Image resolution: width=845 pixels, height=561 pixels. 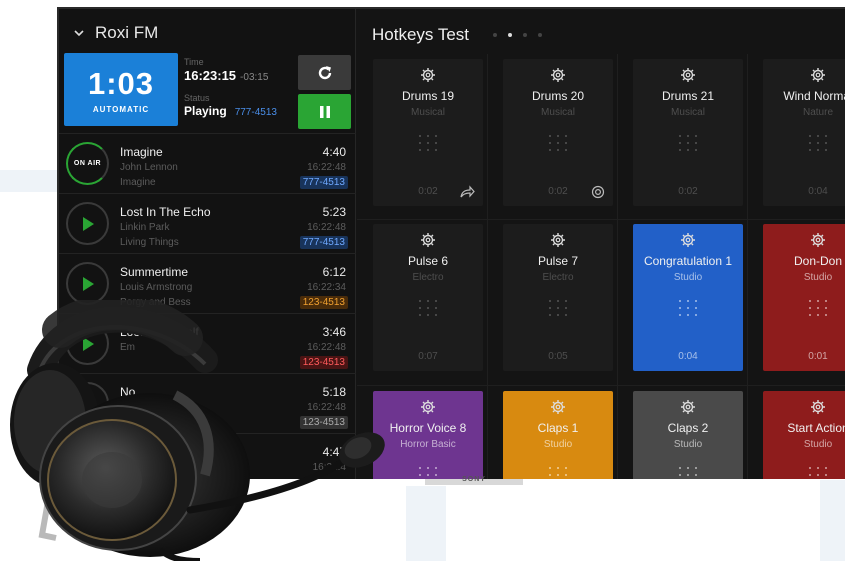 What do you see at coordinates (428, 261) in the screenshot?
I see `hotkey-name: Pulse 6` at bounding box center [428, 261].